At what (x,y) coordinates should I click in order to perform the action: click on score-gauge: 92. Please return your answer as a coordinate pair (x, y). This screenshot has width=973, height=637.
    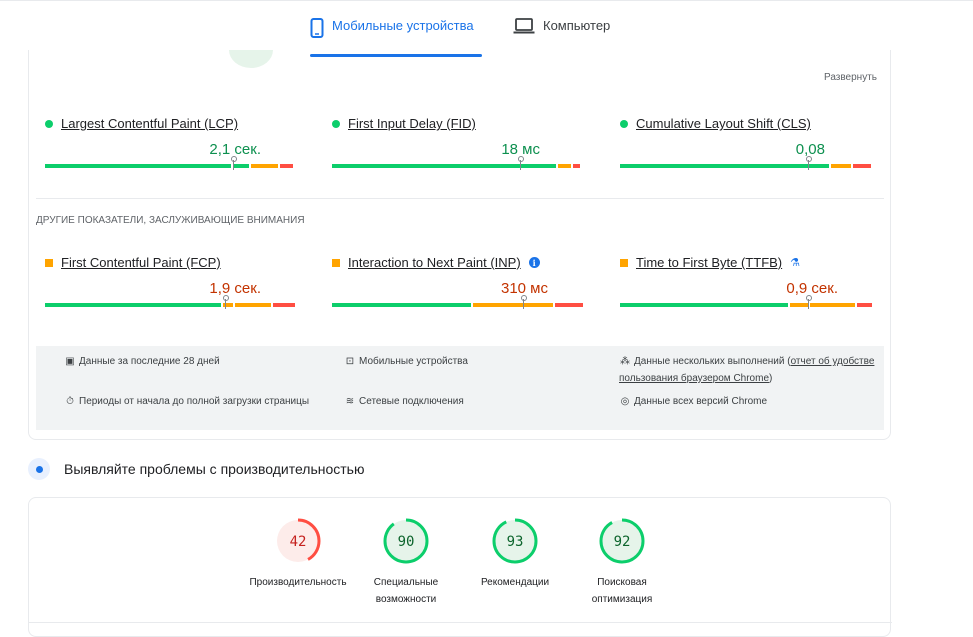
    Looking at the image, I should click on (622, 541).